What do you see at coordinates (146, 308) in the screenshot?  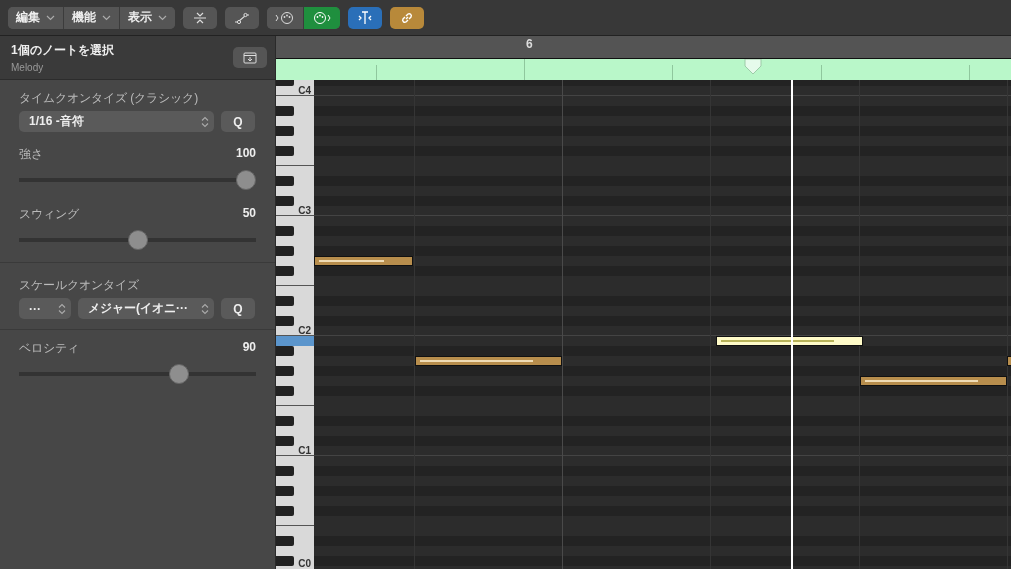 I see `scale-select: メジャー(イオニ···` at bounding box center [146, 308].